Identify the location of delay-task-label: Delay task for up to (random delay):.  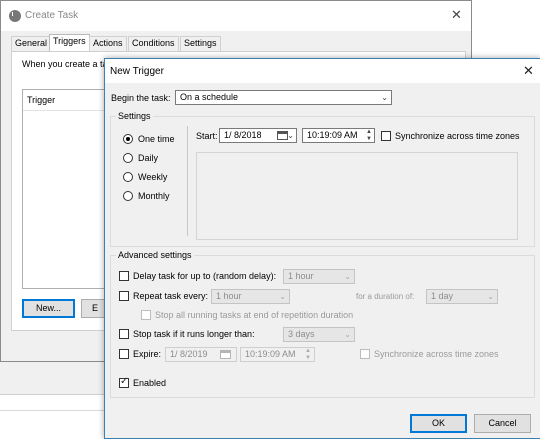
(205, 276).